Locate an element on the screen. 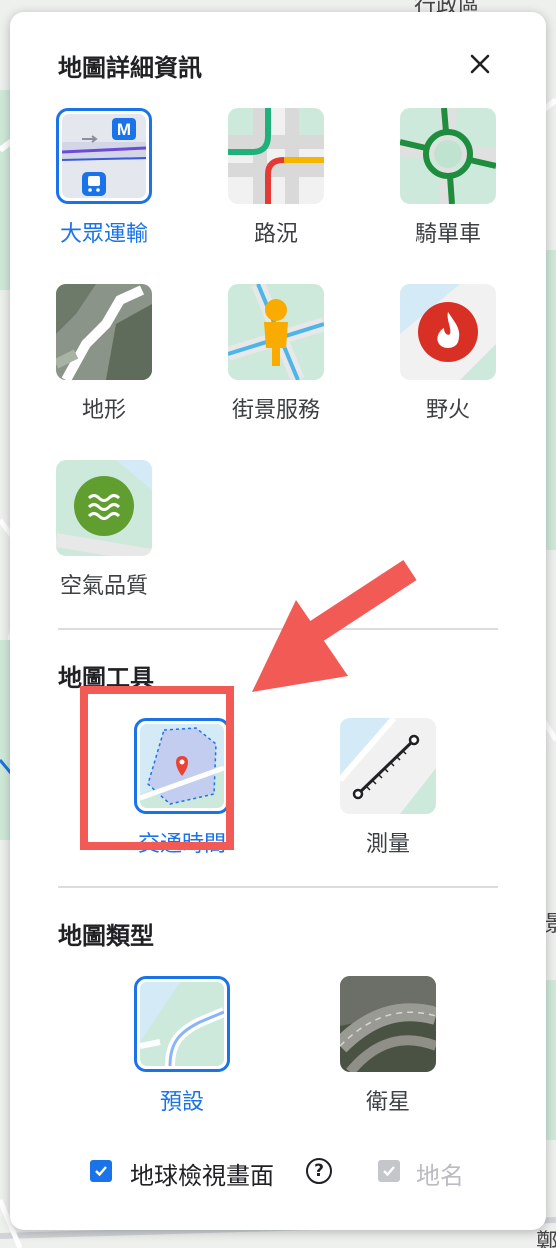 The height and width of the screenshot is (1248, 556). tool-measure: 測量 is located at coordinates (388, 788).